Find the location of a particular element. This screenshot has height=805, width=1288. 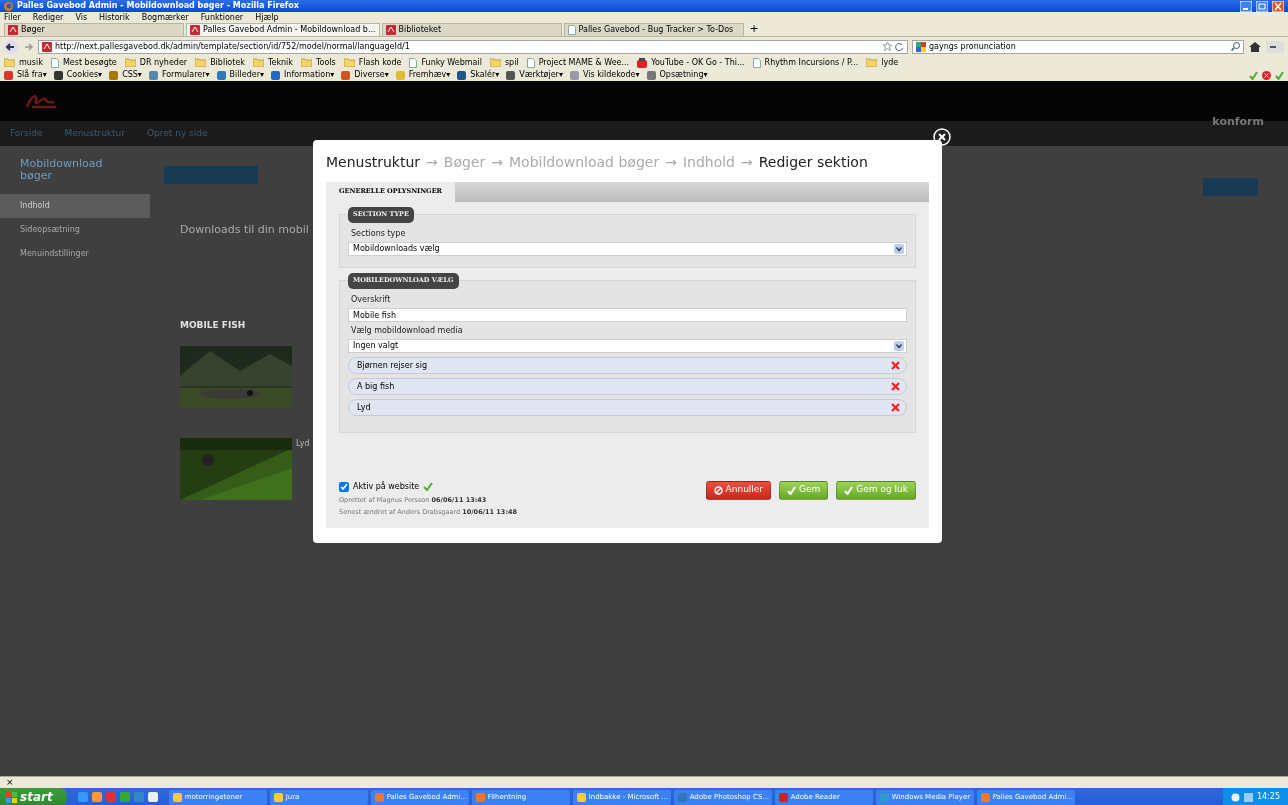

bookmark-item: Funky Webmail is located at coordinates (445, 62).